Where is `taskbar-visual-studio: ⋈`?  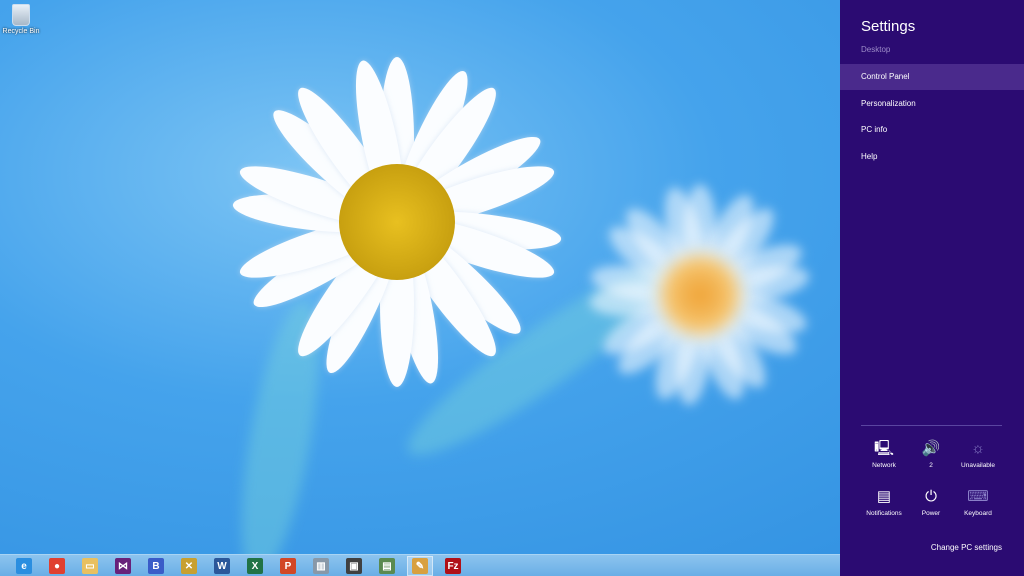
taskbar-visual-studio: ⋈ is located at coordinates (123, 566).